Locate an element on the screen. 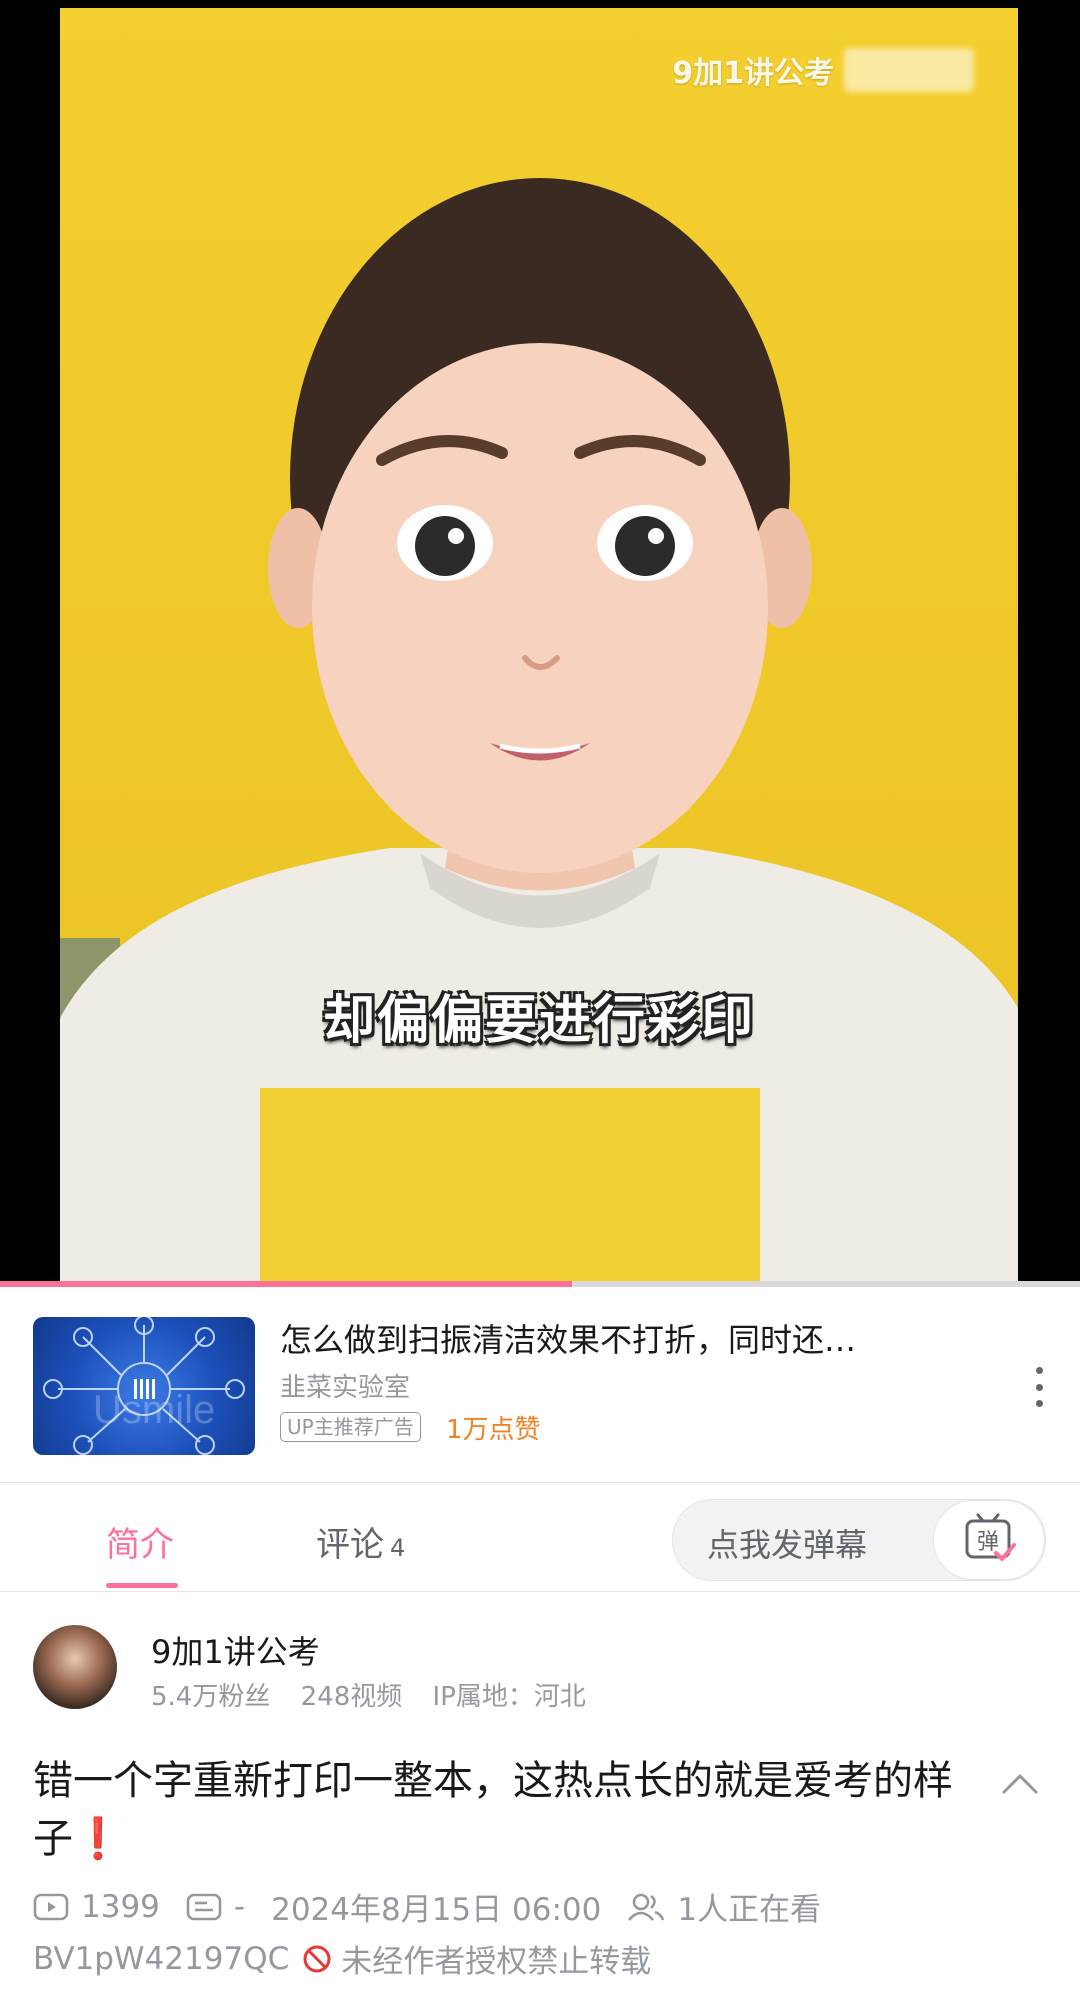  ad-badge: UP主推荐广告 is located at coordinates (350, 1427).